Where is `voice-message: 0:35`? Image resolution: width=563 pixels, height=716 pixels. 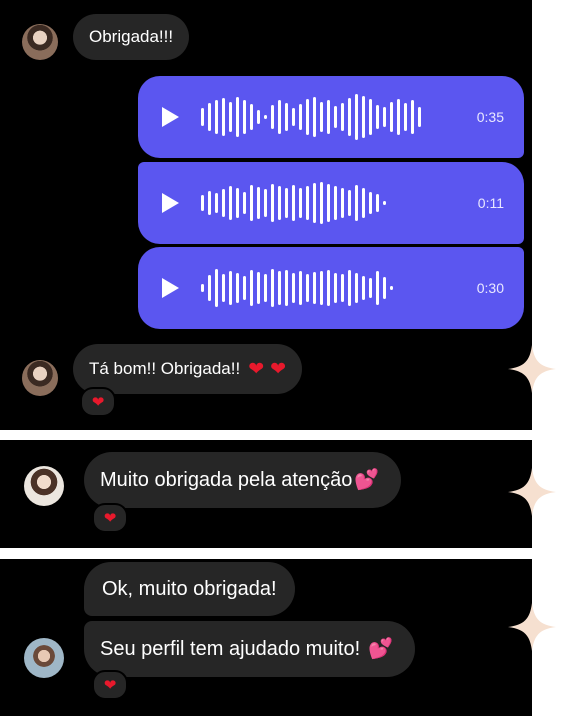
voice-message: 0:35 is located at coordinates (331, 117).